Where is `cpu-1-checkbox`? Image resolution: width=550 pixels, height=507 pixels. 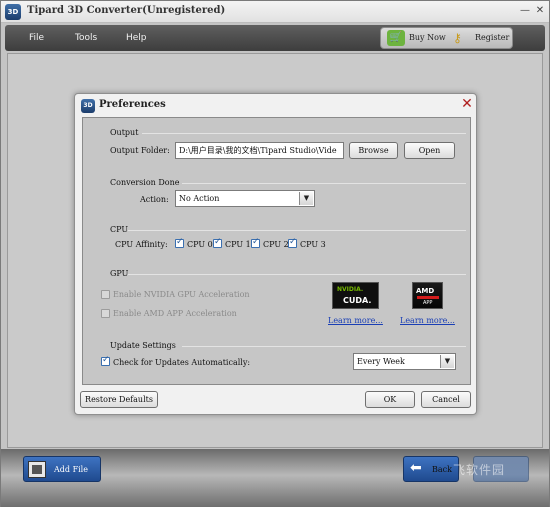
cpu-1-checkbox is located at coordinates (217, 242).